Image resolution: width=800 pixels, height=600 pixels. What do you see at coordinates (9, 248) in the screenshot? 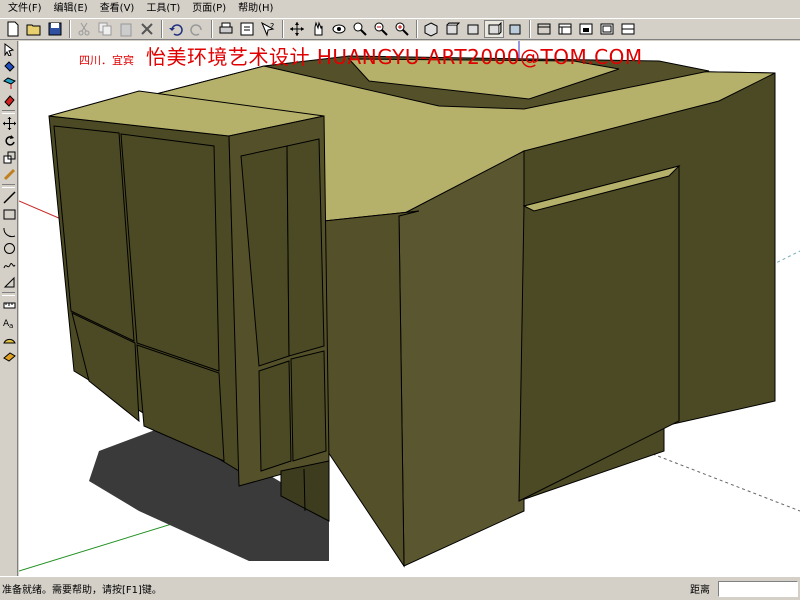
I see `circle-icon` at bounding box center [9, 248].